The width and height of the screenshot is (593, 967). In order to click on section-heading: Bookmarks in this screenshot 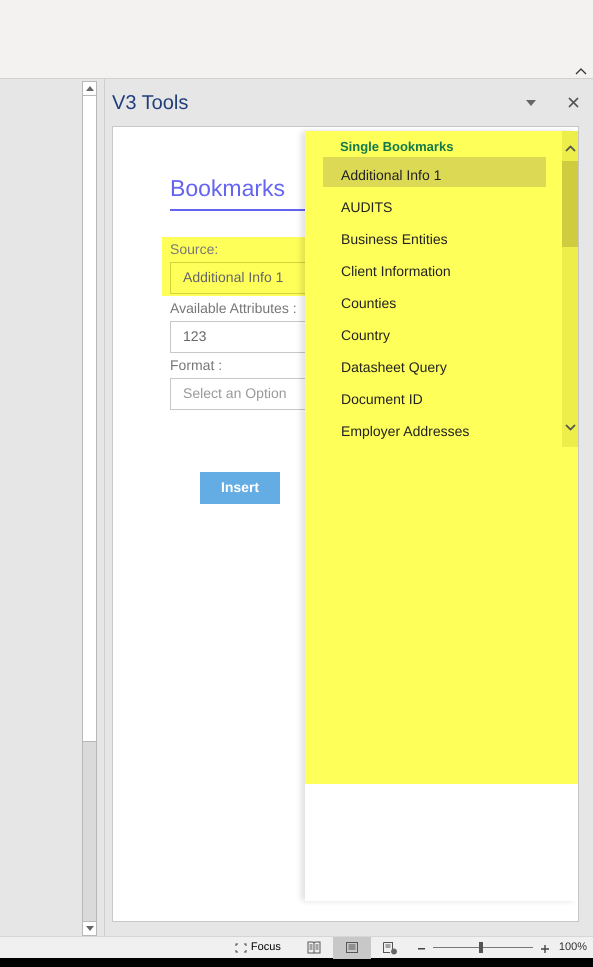, I will do `click(228, 188)`.